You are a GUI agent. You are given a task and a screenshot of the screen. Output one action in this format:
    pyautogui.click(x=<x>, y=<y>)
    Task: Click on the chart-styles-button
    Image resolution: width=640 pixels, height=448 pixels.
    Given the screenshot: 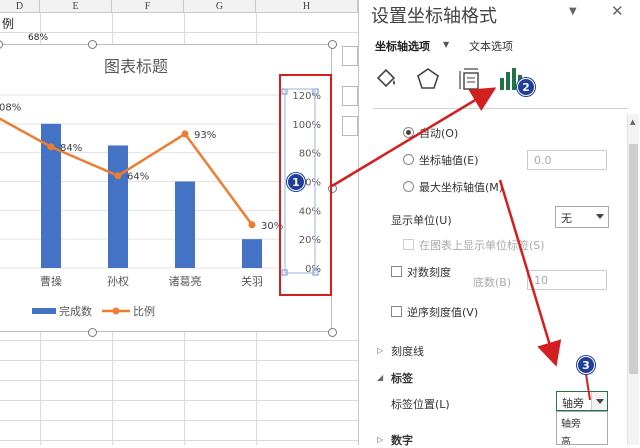 What is the action you would take?
    pyautogui.click(x=350, y=96)
    